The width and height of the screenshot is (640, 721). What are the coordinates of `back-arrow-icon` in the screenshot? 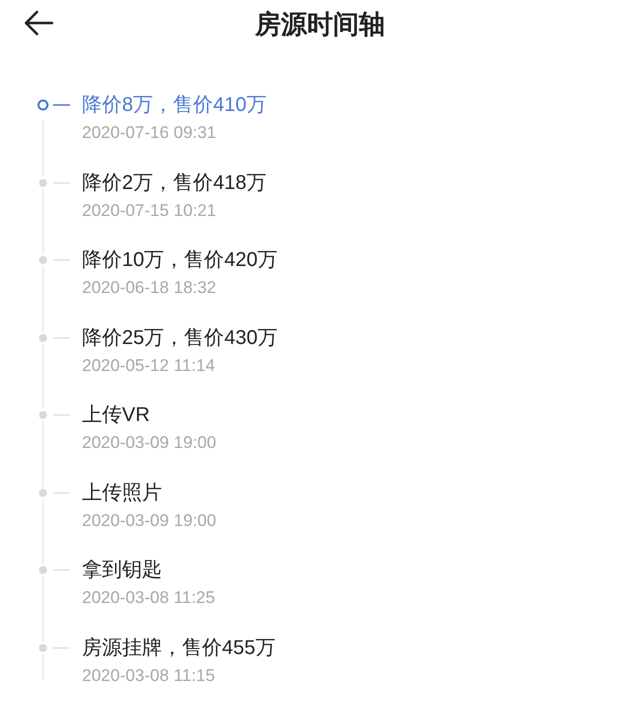 It's located at (39, 23).